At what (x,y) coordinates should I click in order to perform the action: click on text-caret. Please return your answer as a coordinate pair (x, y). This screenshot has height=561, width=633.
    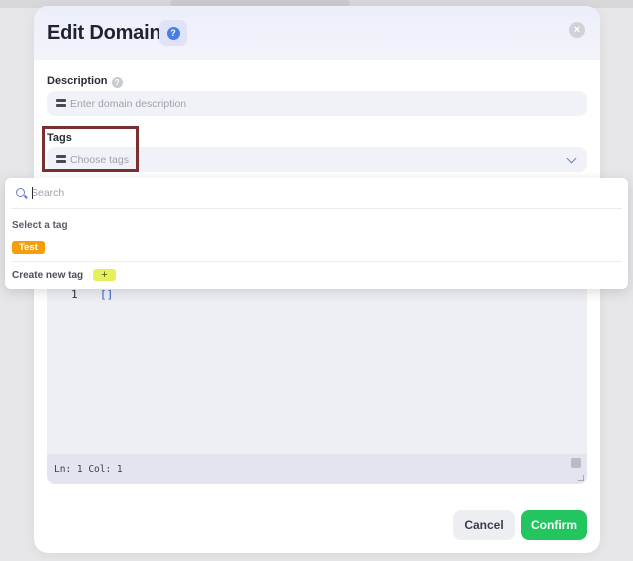
    Looking at the image, I should click on (32, 193).